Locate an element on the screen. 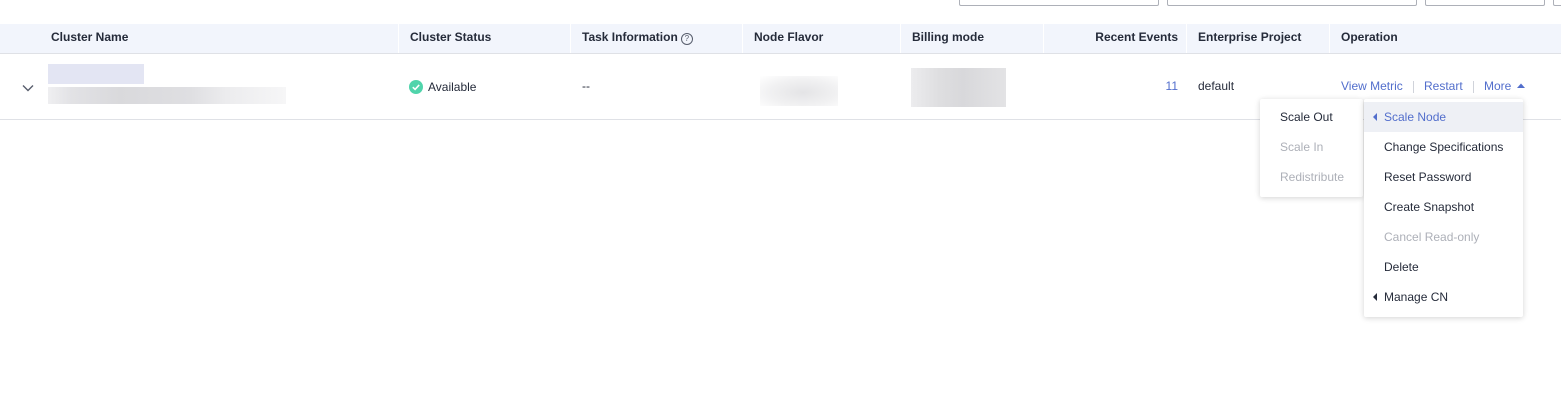  header-billing-mode: Billing mode is located at coordinates (948, 38).